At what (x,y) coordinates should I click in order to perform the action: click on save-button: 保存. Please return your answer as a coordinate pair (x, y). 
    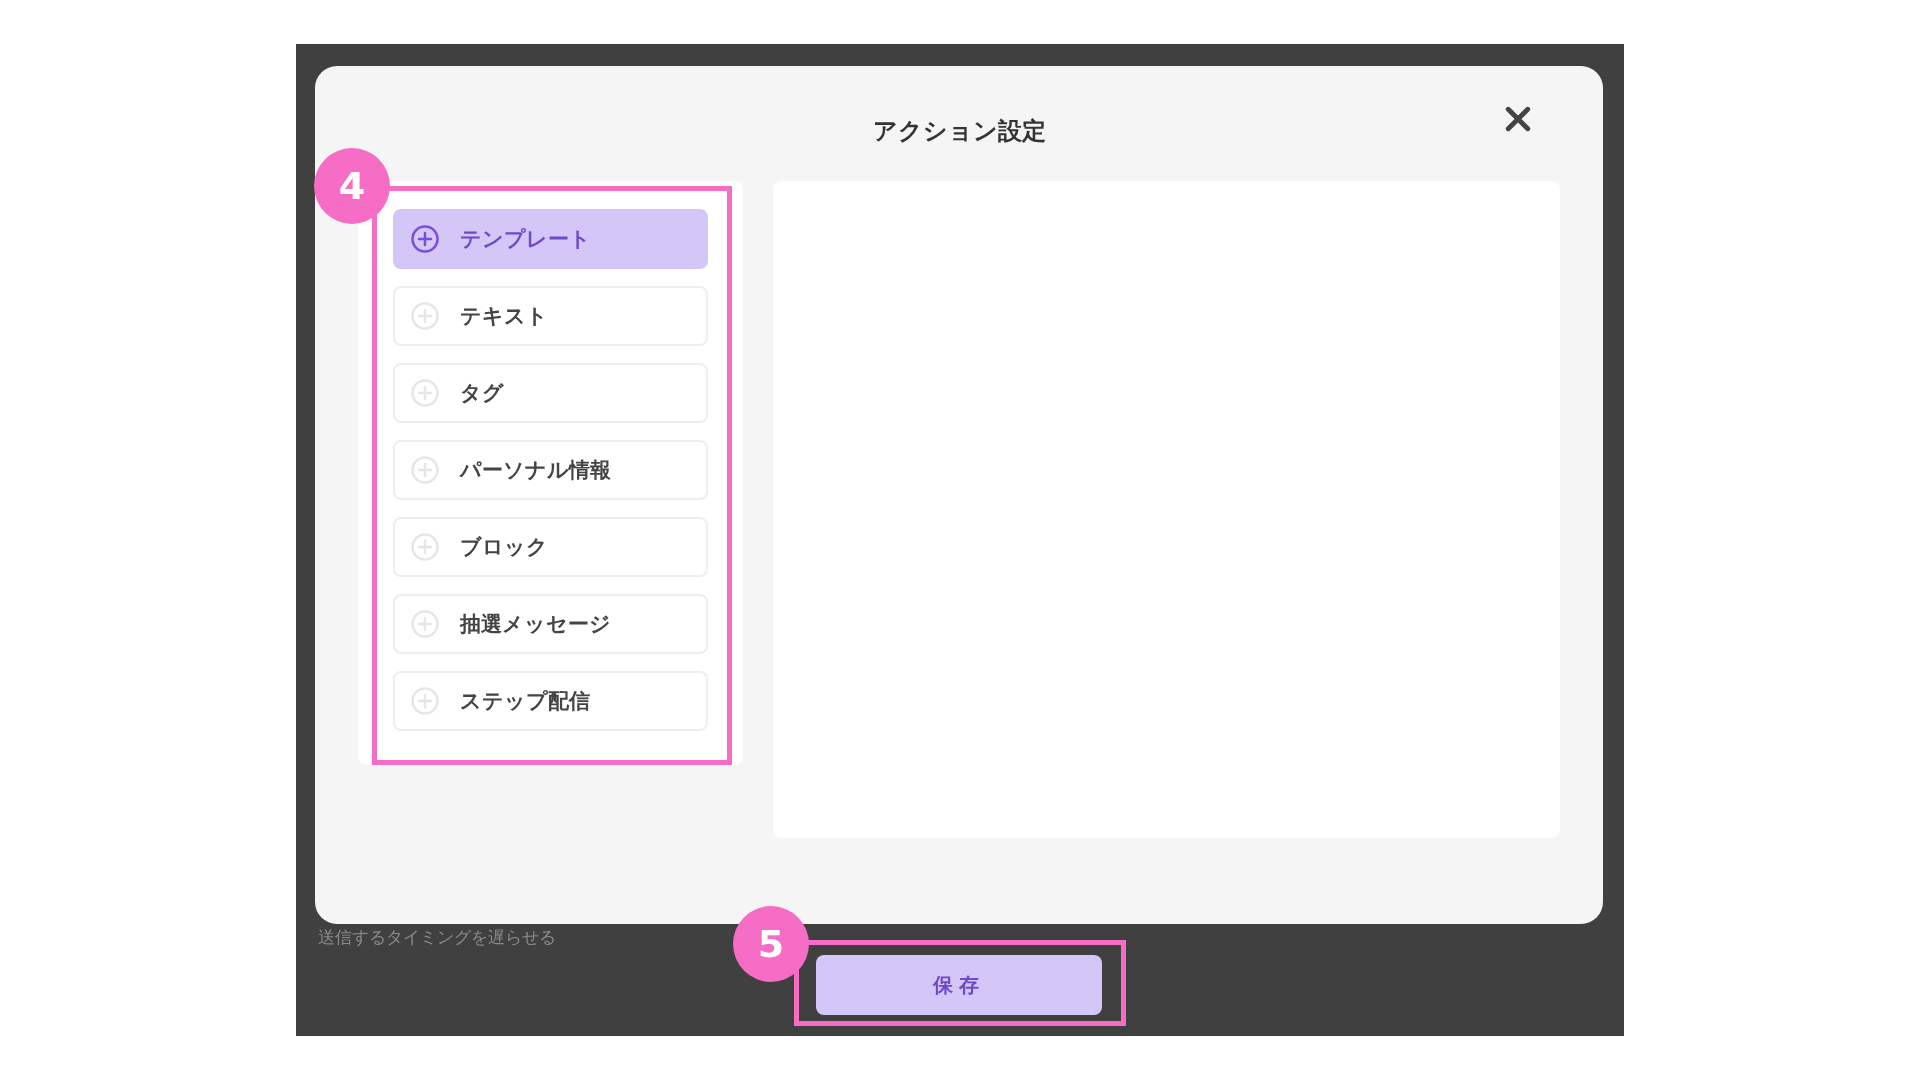
    Looking at the image, I should click on (959, 985).